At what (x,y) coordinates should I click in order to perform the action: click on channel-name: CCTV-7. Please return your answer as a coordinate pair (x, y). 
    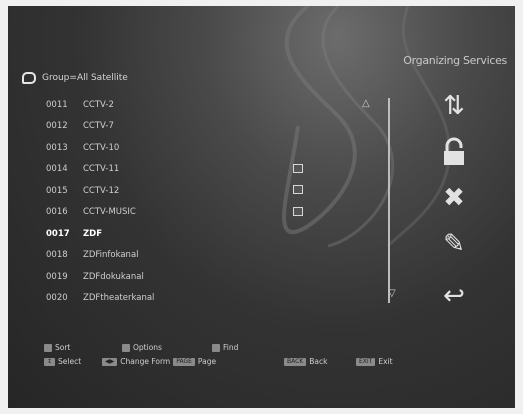
    Looking at the image, I should click on (98, 126).